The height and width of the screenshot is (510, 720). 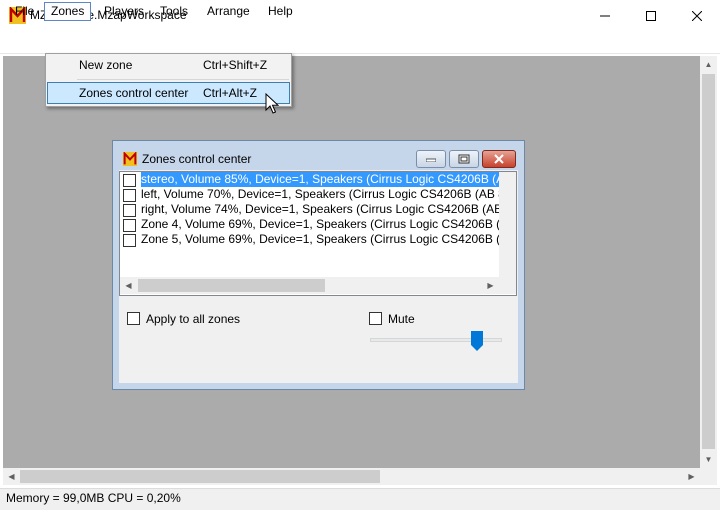 What do you see at coordinates (228, 11) in the screenshot?
I see `menu-arrange: Arrange` at bounding box center [228, 11].